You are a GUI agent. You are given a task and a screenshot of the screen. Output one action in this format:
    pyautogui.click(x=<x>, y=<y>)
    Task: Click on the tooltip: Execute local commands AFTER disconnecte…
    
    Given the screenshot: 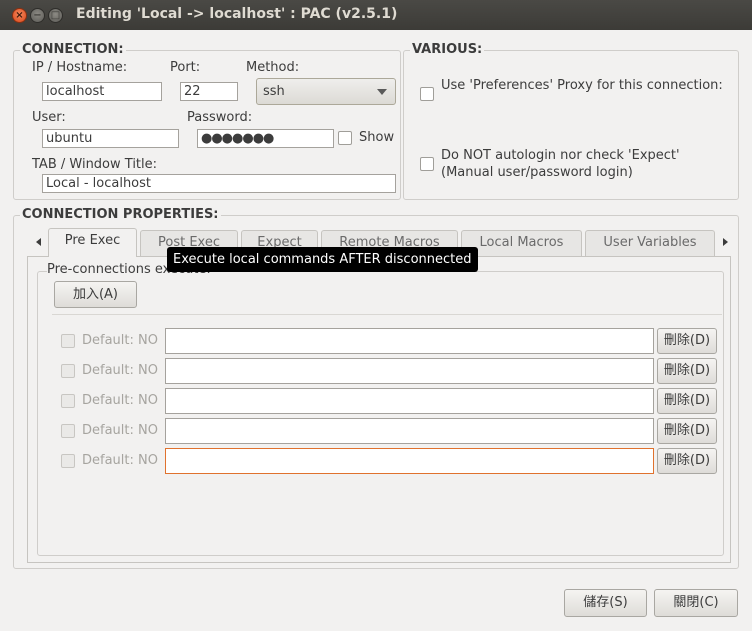 What is the action you would take?
    pyautogui.click(x=322, y=259)
    